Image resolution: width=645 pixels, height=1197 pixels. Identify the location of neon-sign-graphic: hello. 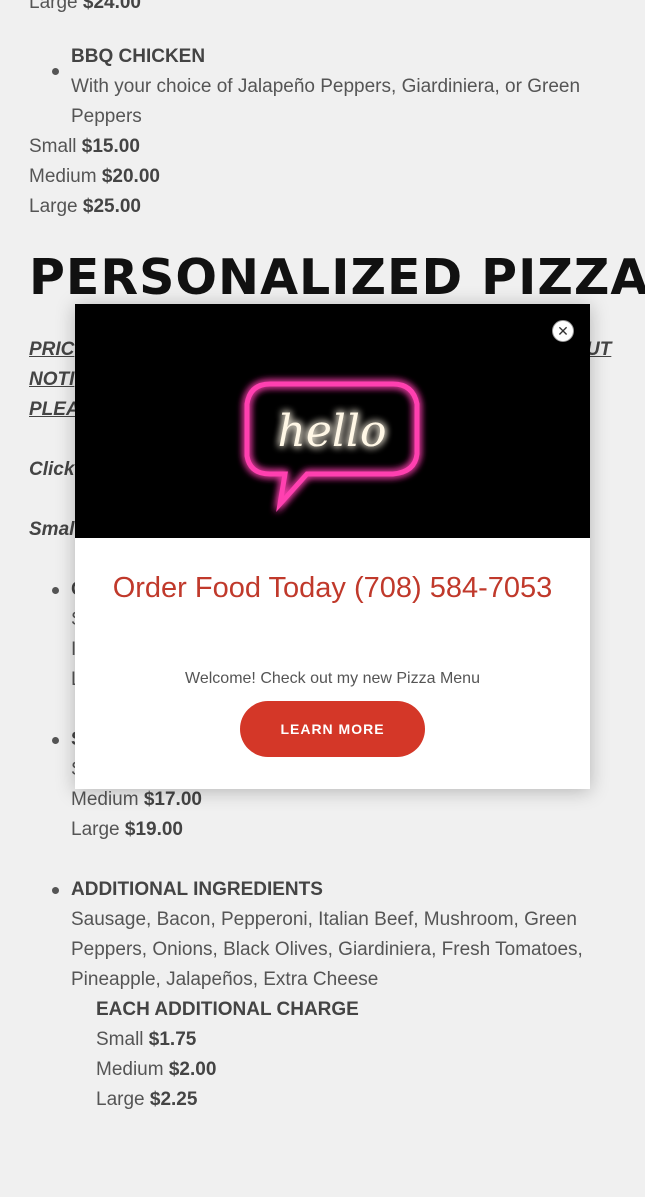
(332, 447).